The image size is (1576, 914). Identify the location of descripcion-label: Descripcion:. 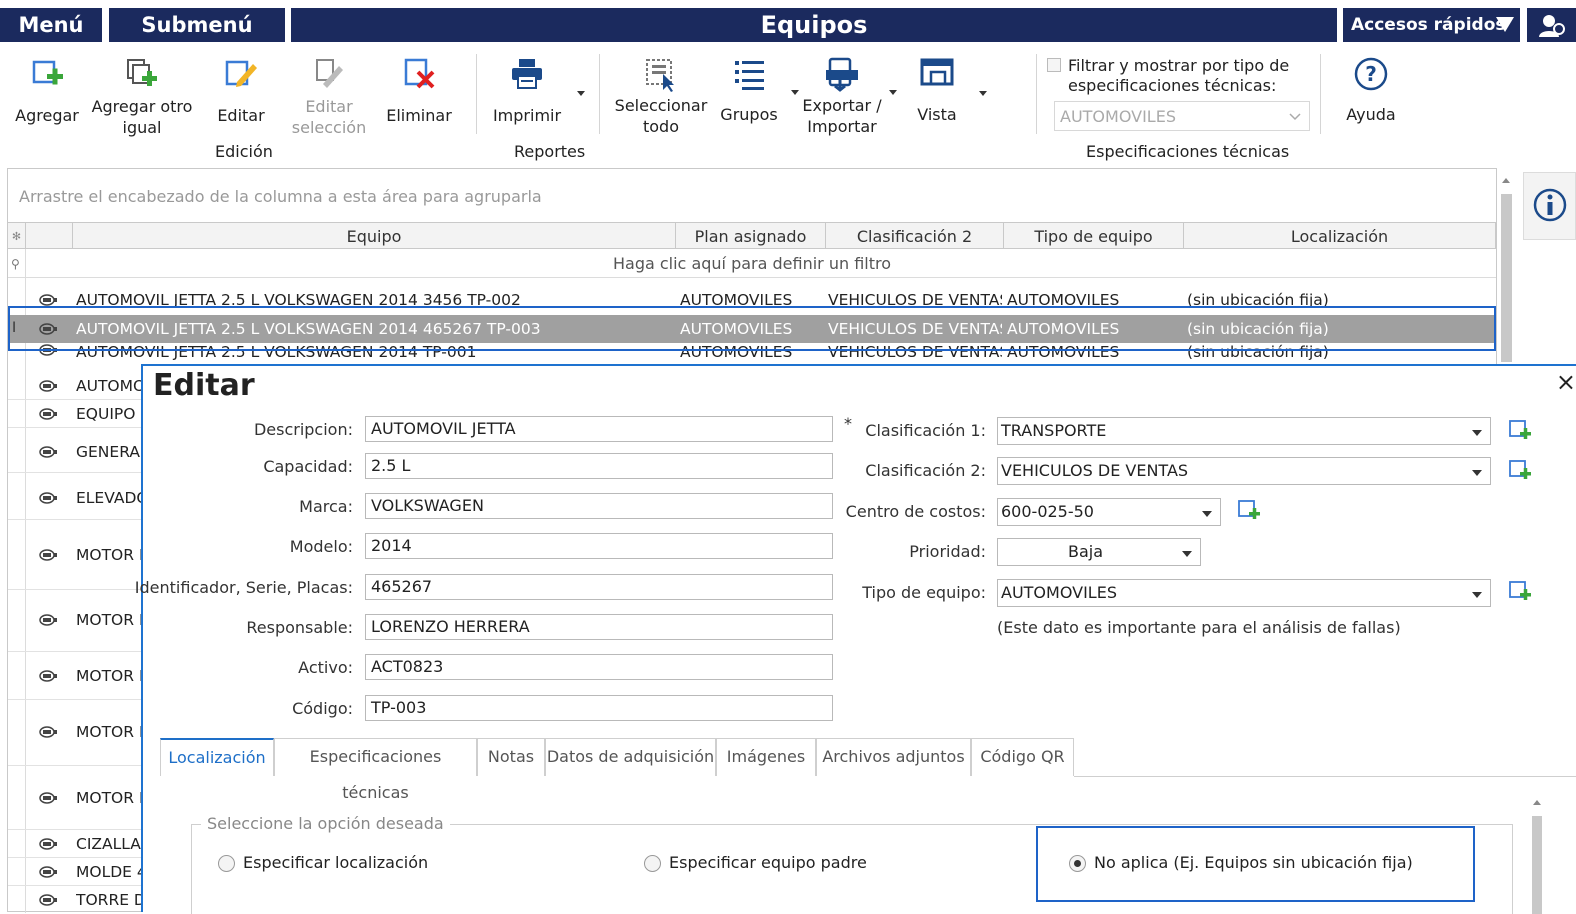
(303, 429).